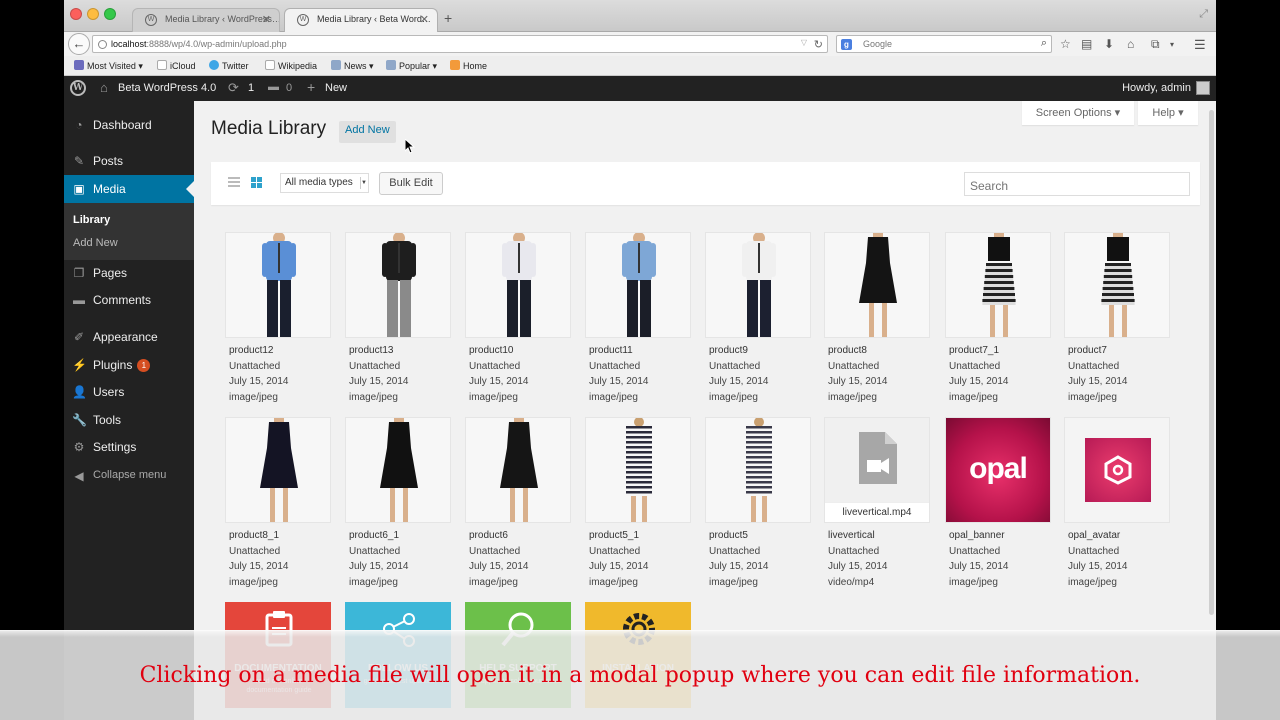  What do you see at coordinates (1155, 44) in the screenshot?
I see `crop-icon: ⧉` at bounding box center [1155, 44].